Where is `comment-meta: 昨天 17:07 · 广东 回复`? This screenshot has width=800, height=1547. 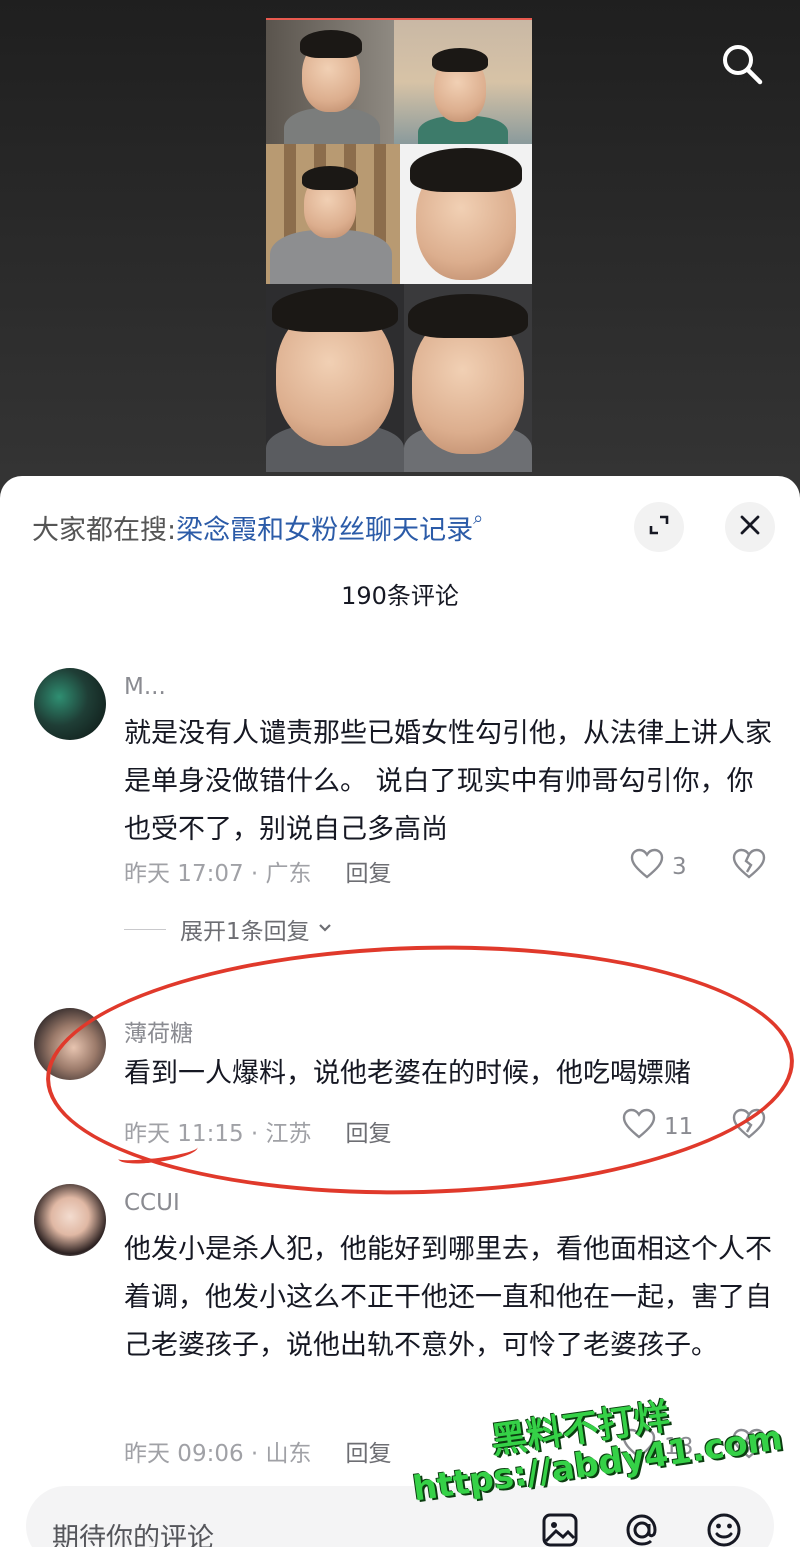
comment-meta: 昨天 17:07 · 广东 回复 is located at coordinates (258, 871).